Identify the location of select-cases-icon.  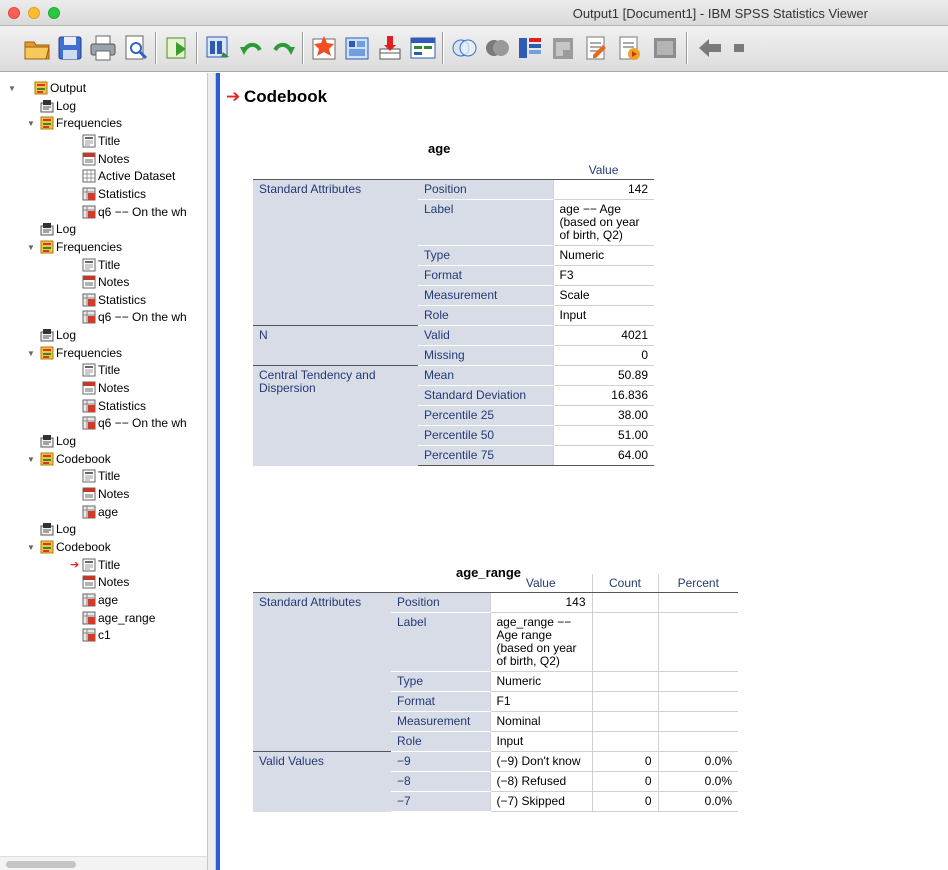
(464, 48).